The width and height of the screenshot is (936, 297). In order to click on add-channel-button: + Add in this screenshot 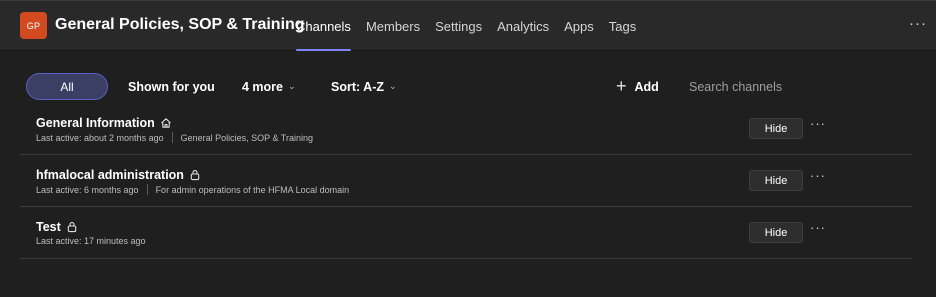, I will do `click(637, 86)`.